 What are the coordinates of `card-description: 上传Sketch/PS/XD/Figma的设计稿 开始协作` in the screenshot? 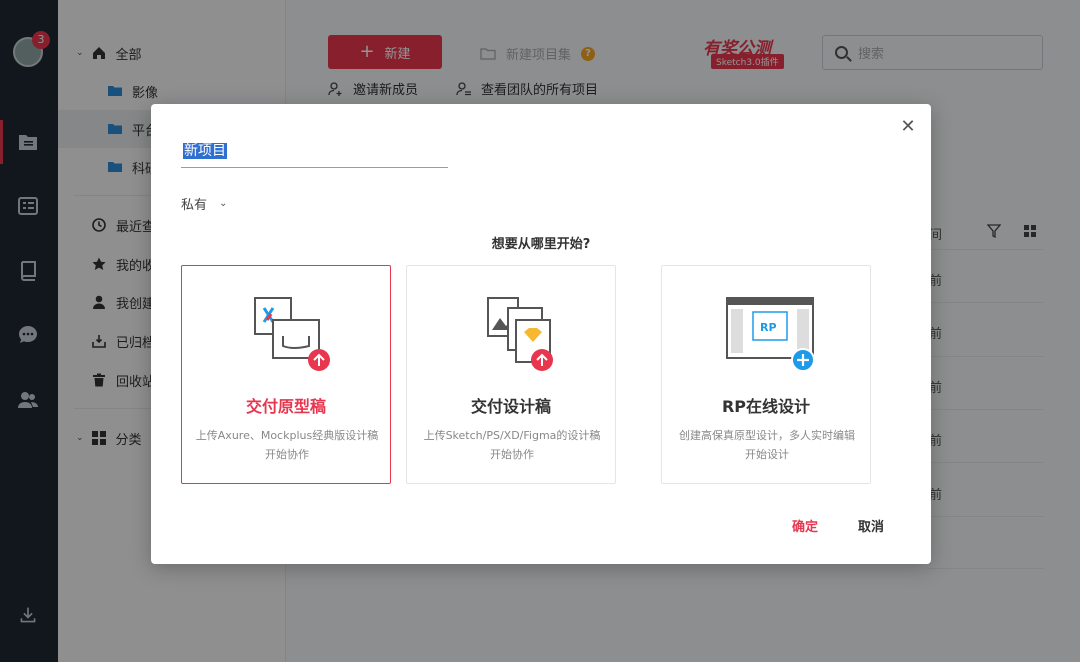 It's located at (512, 445).